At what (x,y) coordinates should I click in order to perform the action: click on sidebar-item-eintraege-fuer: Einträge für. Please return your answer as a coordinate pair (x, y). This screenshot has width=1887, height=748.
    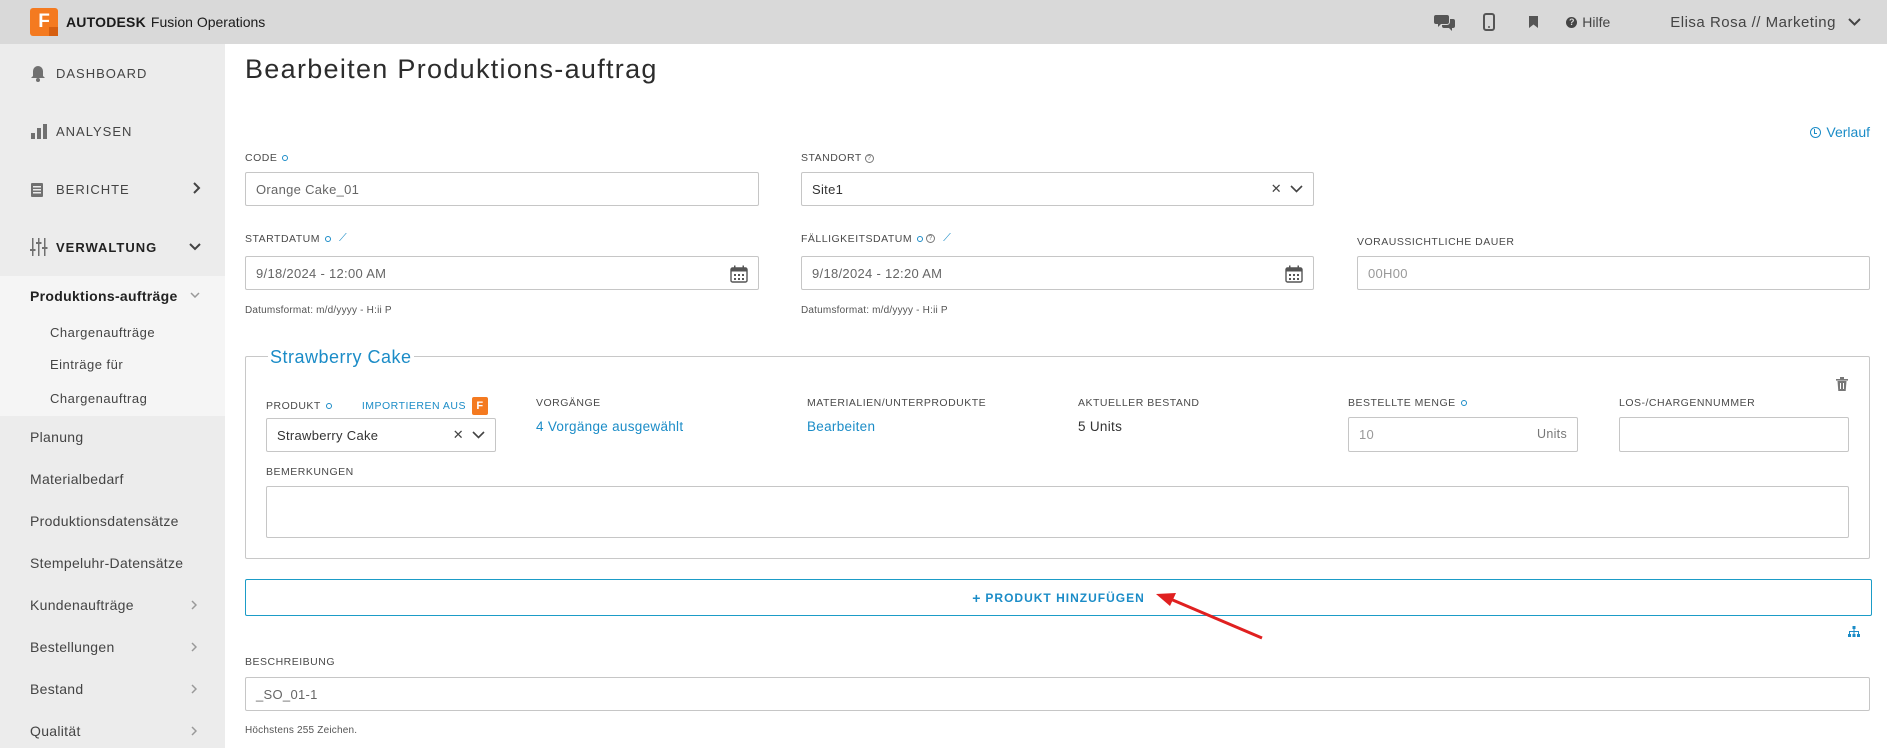
    Looking at the image, I should click on (112, 364).